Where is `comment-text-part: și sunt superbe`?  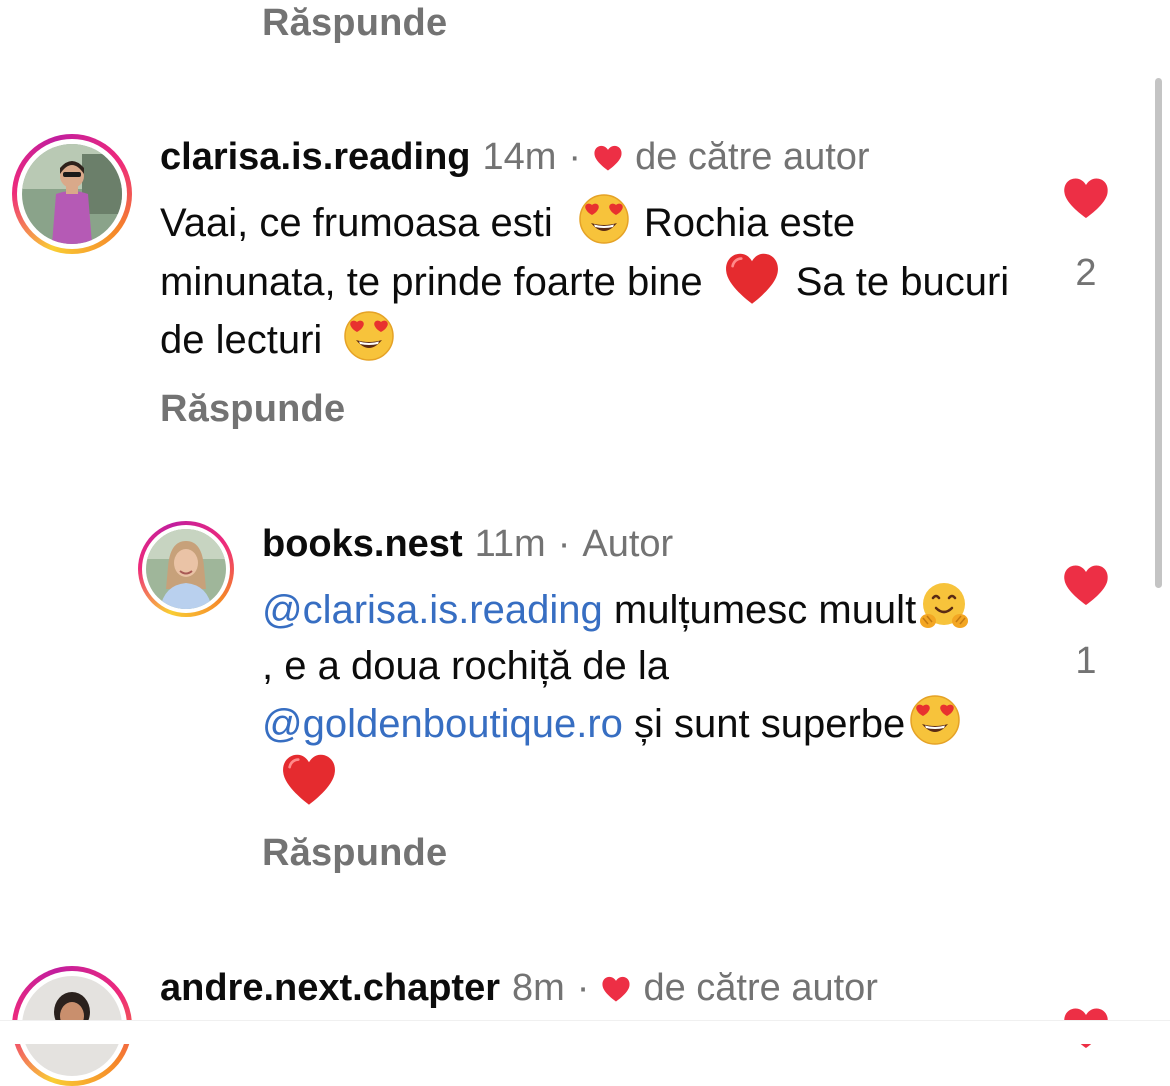
comment-text-part: și sunt superbe is located at coordinates (770, 724).